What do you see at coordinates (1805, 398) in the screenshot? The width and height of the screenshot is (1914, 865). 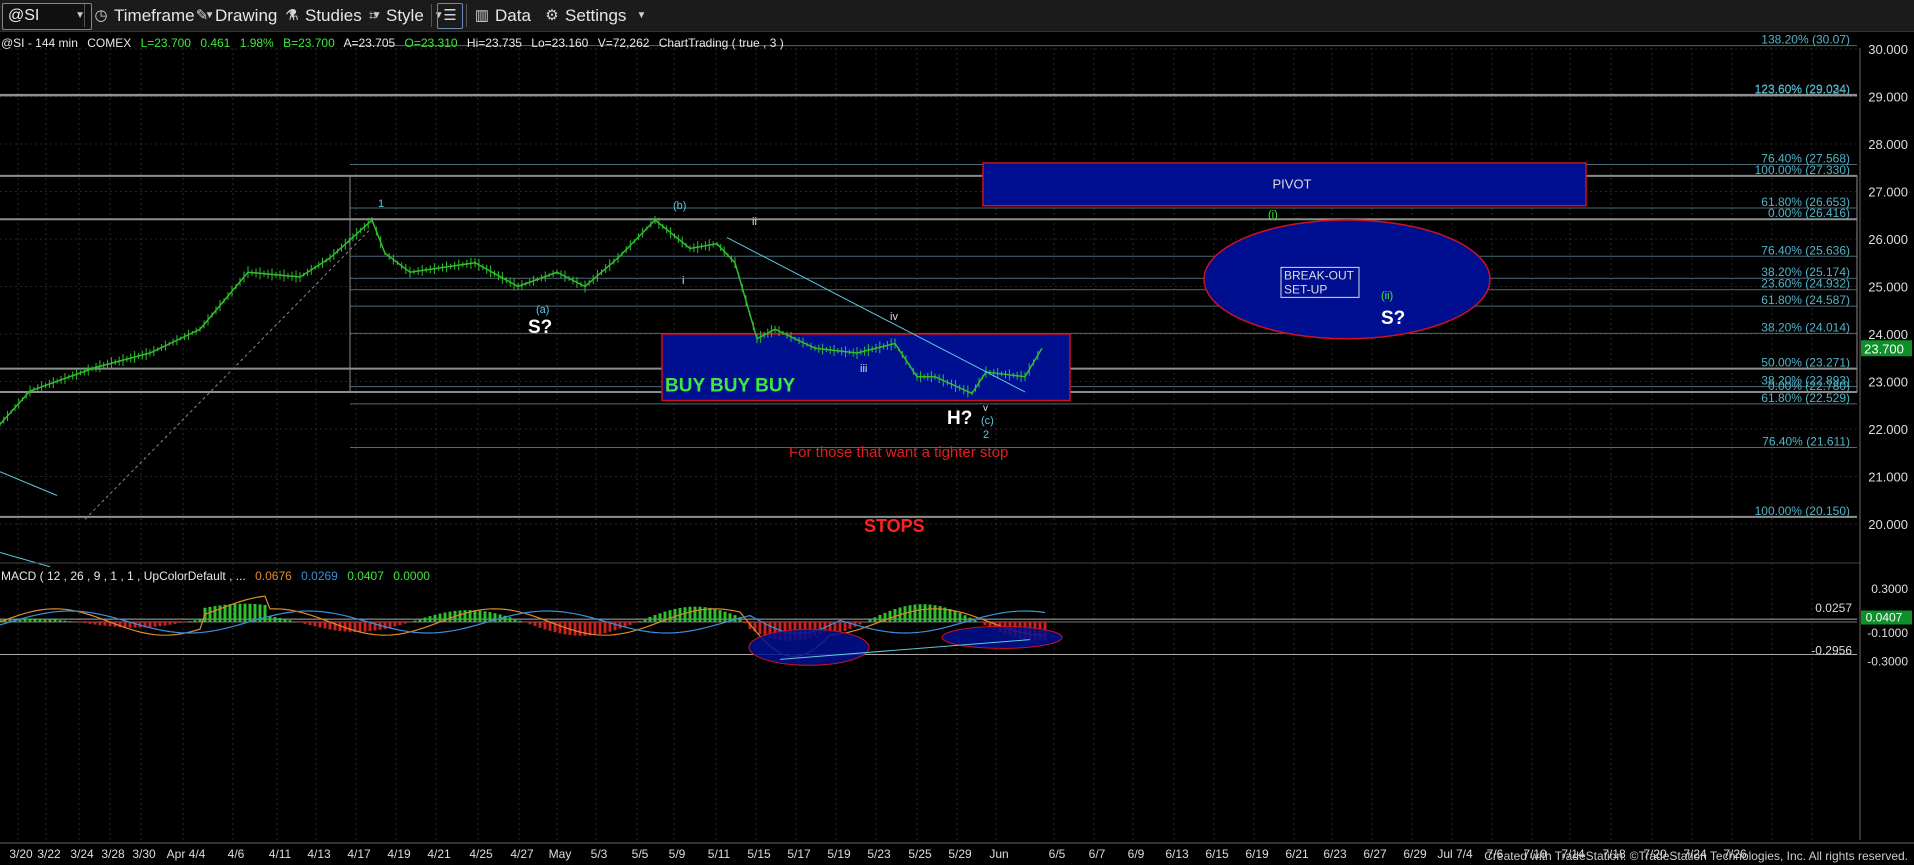 I see `fib-label: 61.80% (22.529)` at bounding box center [1805, 398].